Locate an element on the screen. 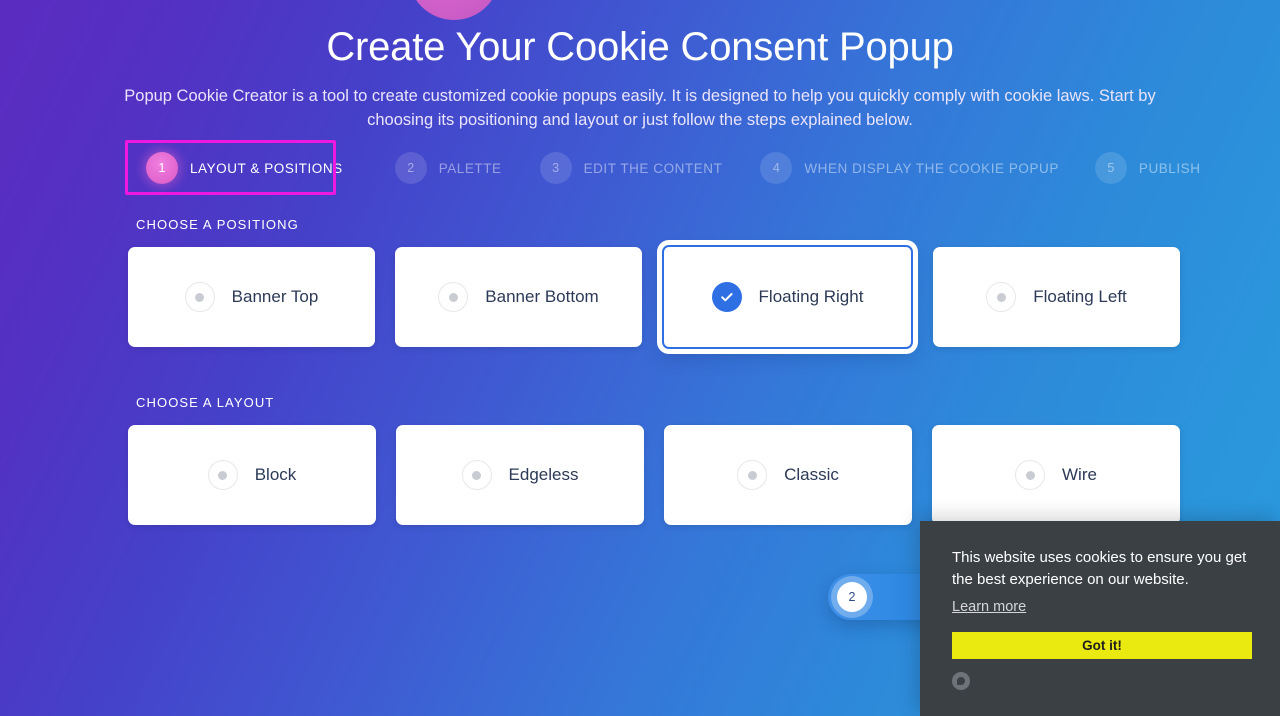 Image resolution: width=1280 pixels, height=716 pixels. layout-option-classic: Classic is located at coordinates (788, 475).